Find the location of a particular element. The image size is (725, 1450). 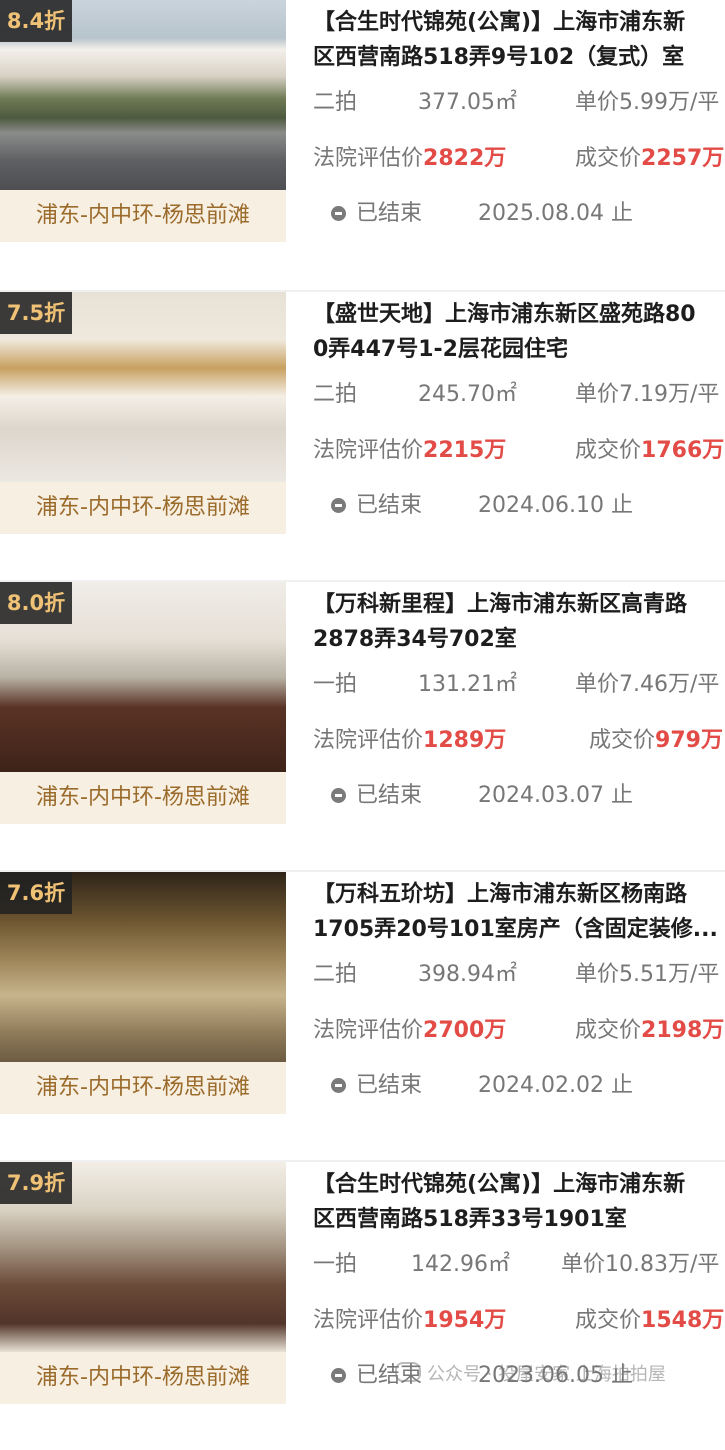

deal-price: 1766万 is located at coordinates (683, 450).